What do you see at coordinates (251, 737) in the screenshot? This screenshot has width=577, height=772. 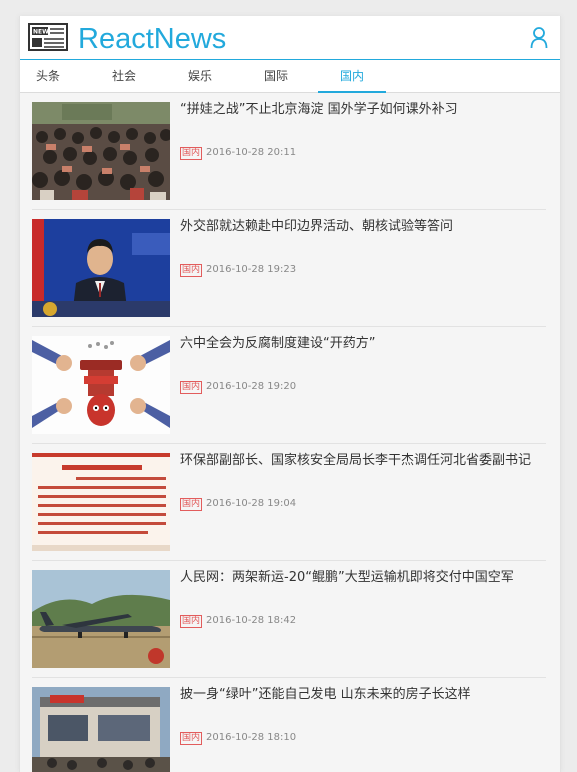 I see `news-time: 2016-10-28 18:10` at bounding box center [251, 737].